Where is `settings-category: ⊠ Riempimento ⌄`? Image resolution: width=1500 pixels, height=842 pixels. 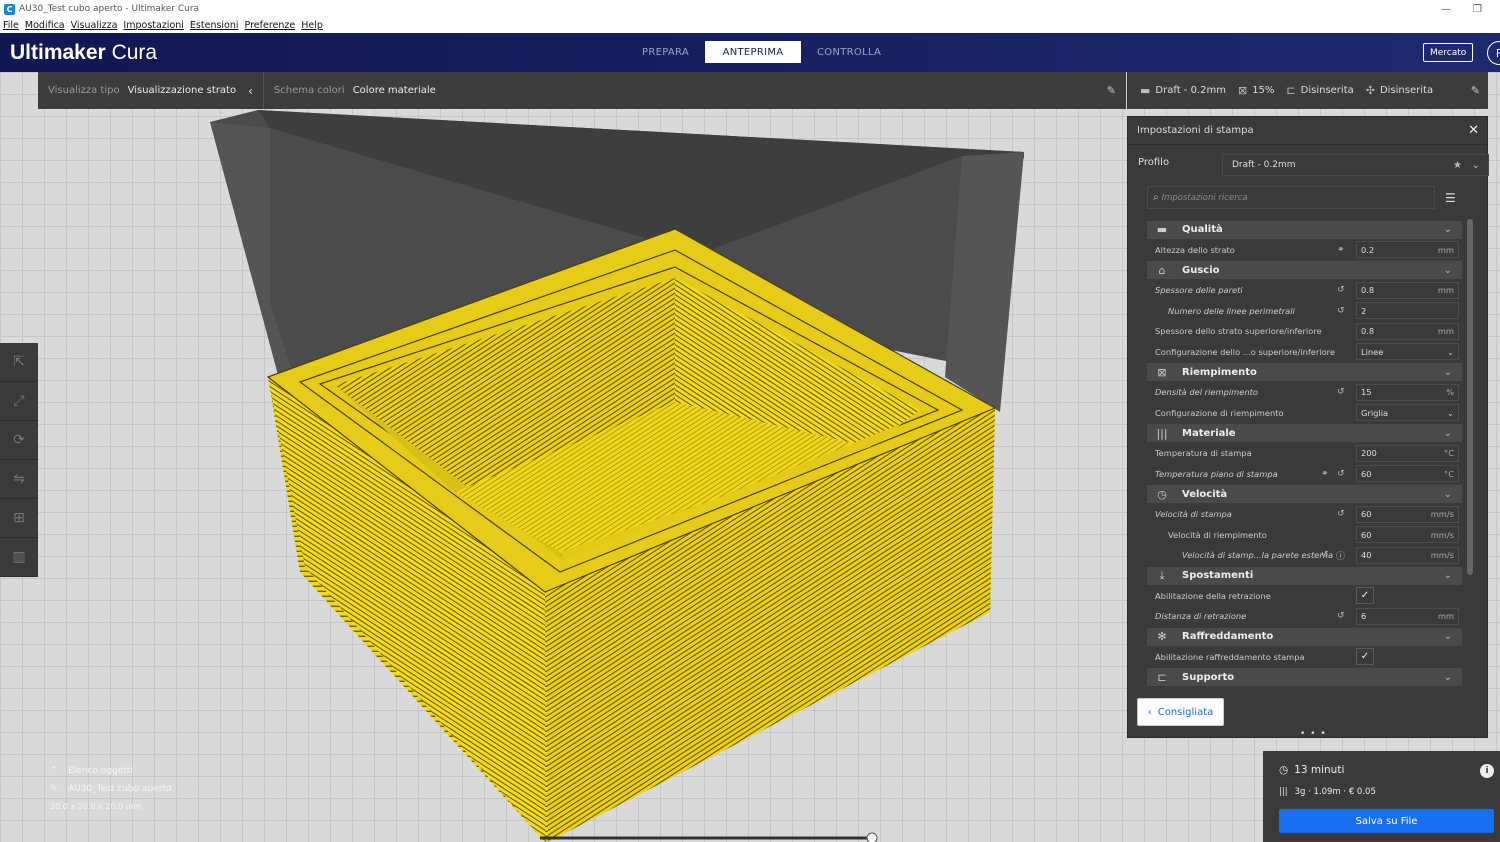 settings-category: ⊠ Riempimento ⌄ is located at coordinates (1304, 372).